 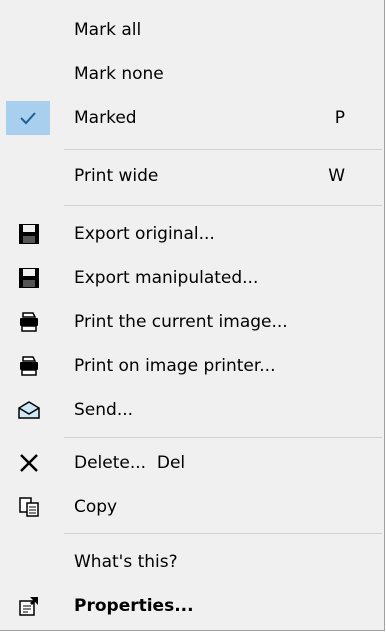 What do you see at coordinates (29, 410) in the screenshot?
I see `envelope-icon` at bounding box center [29, 410].